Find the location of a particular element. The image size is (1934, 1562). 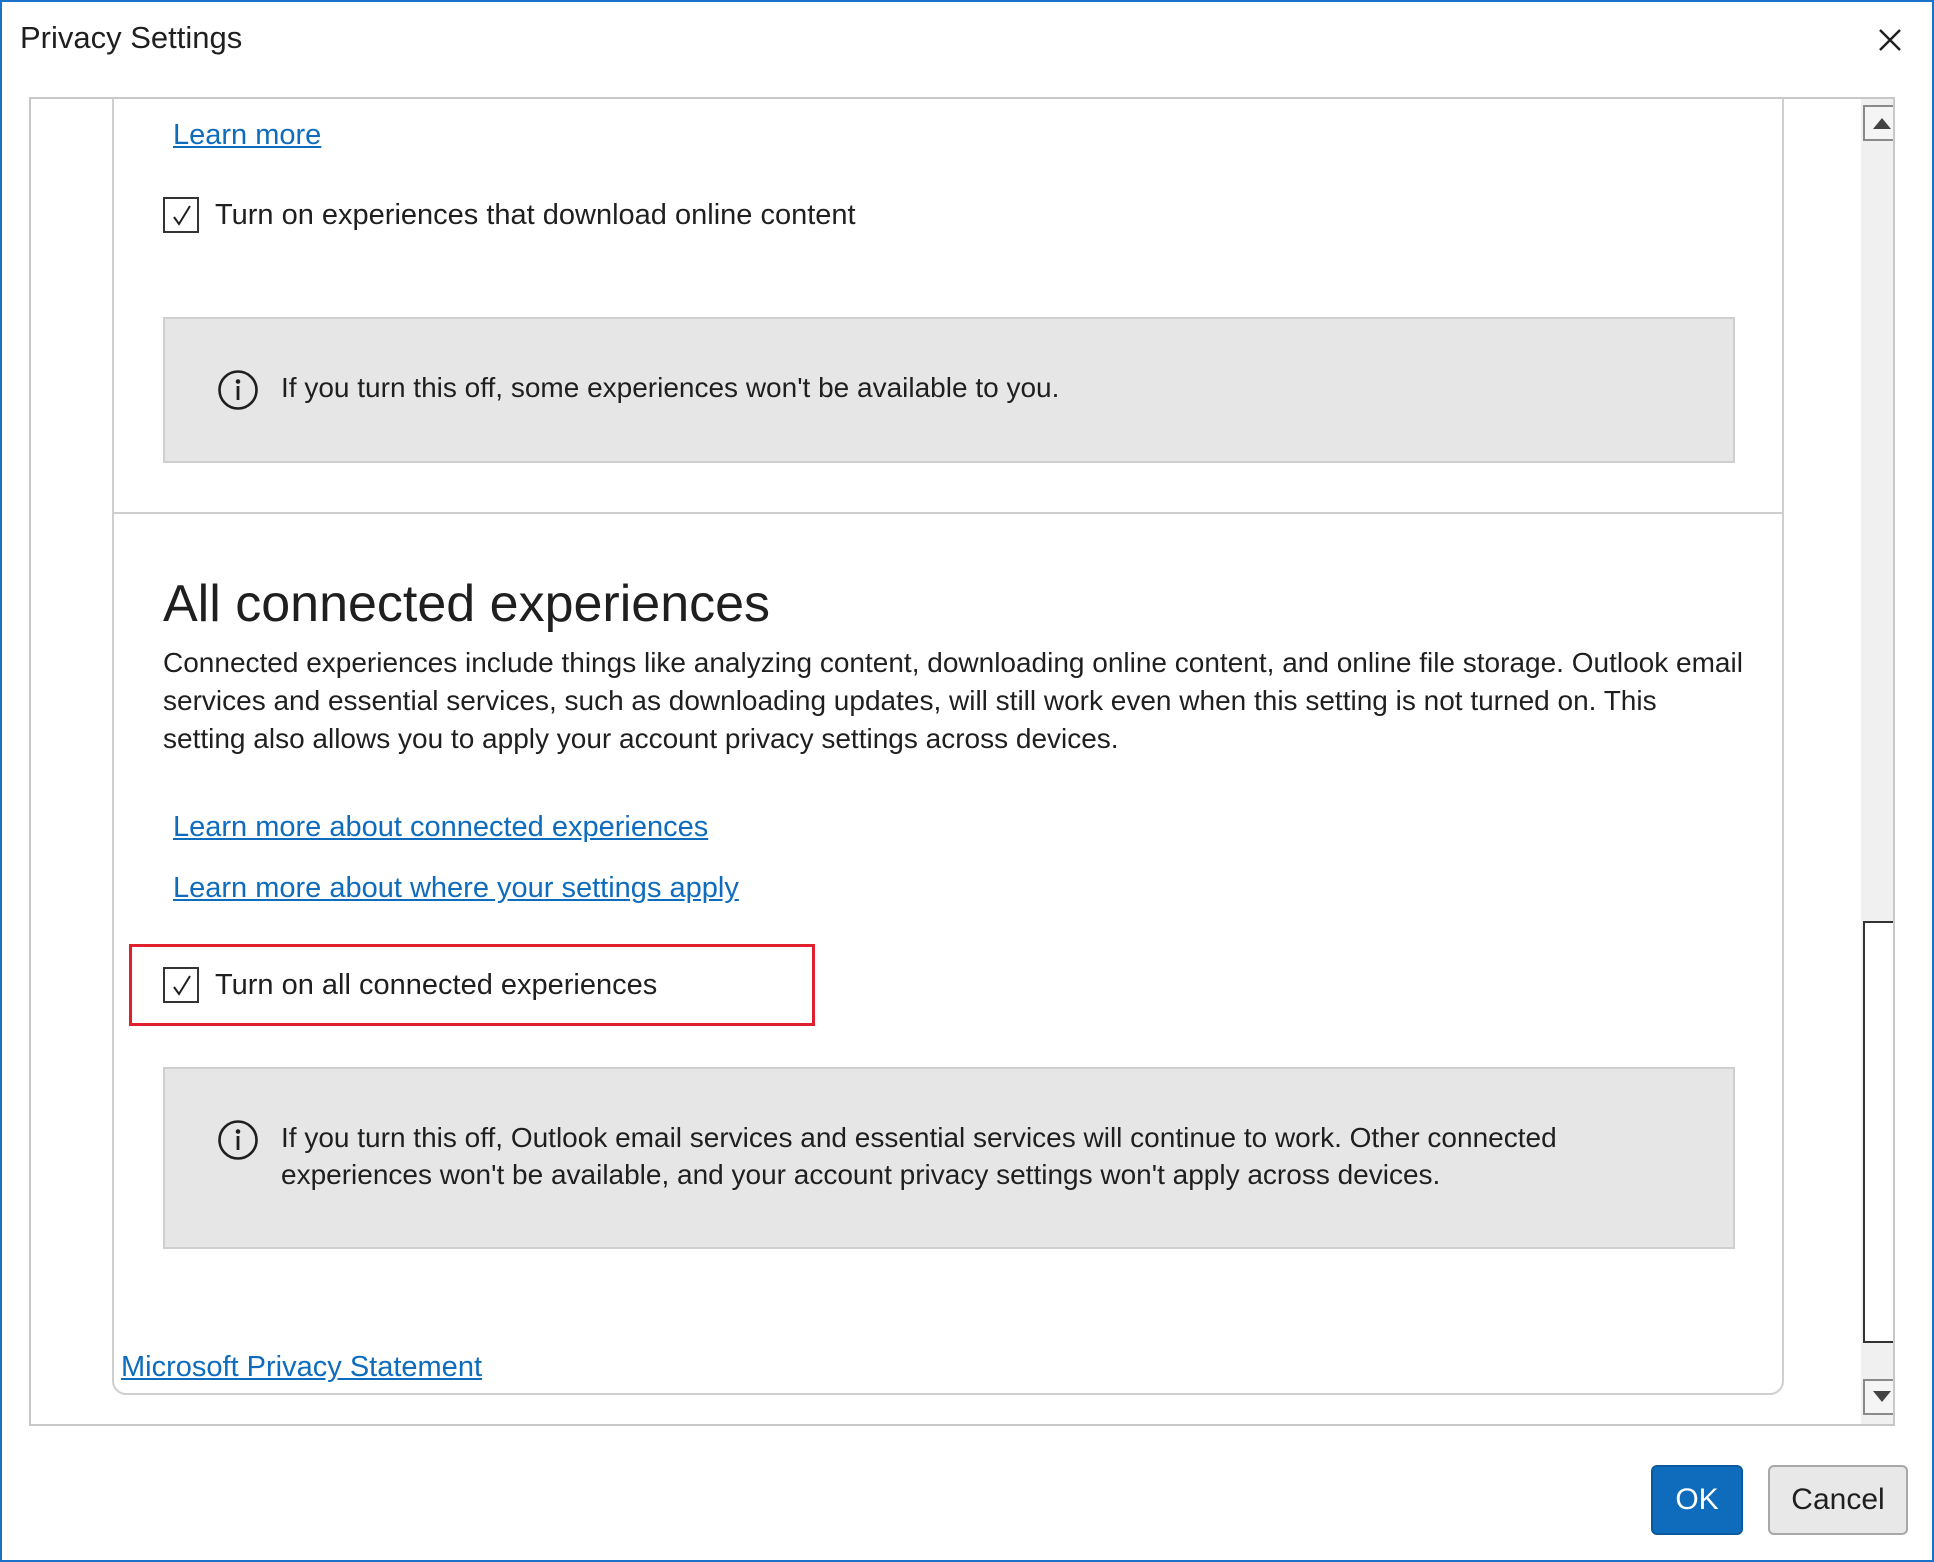

arrow-up-icon is located at coordinates (1882, 123).